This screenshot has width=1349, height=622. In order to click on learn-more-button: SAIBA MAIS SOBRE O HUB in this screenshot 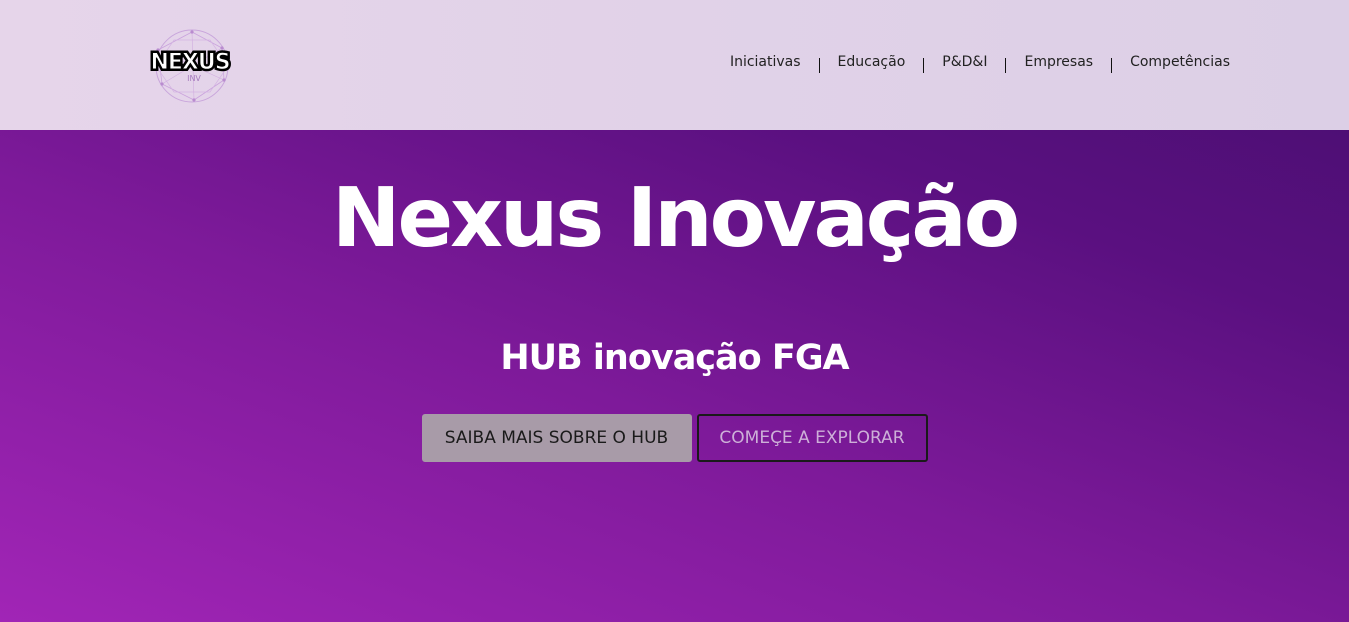, I will do `click(556, 438)`.